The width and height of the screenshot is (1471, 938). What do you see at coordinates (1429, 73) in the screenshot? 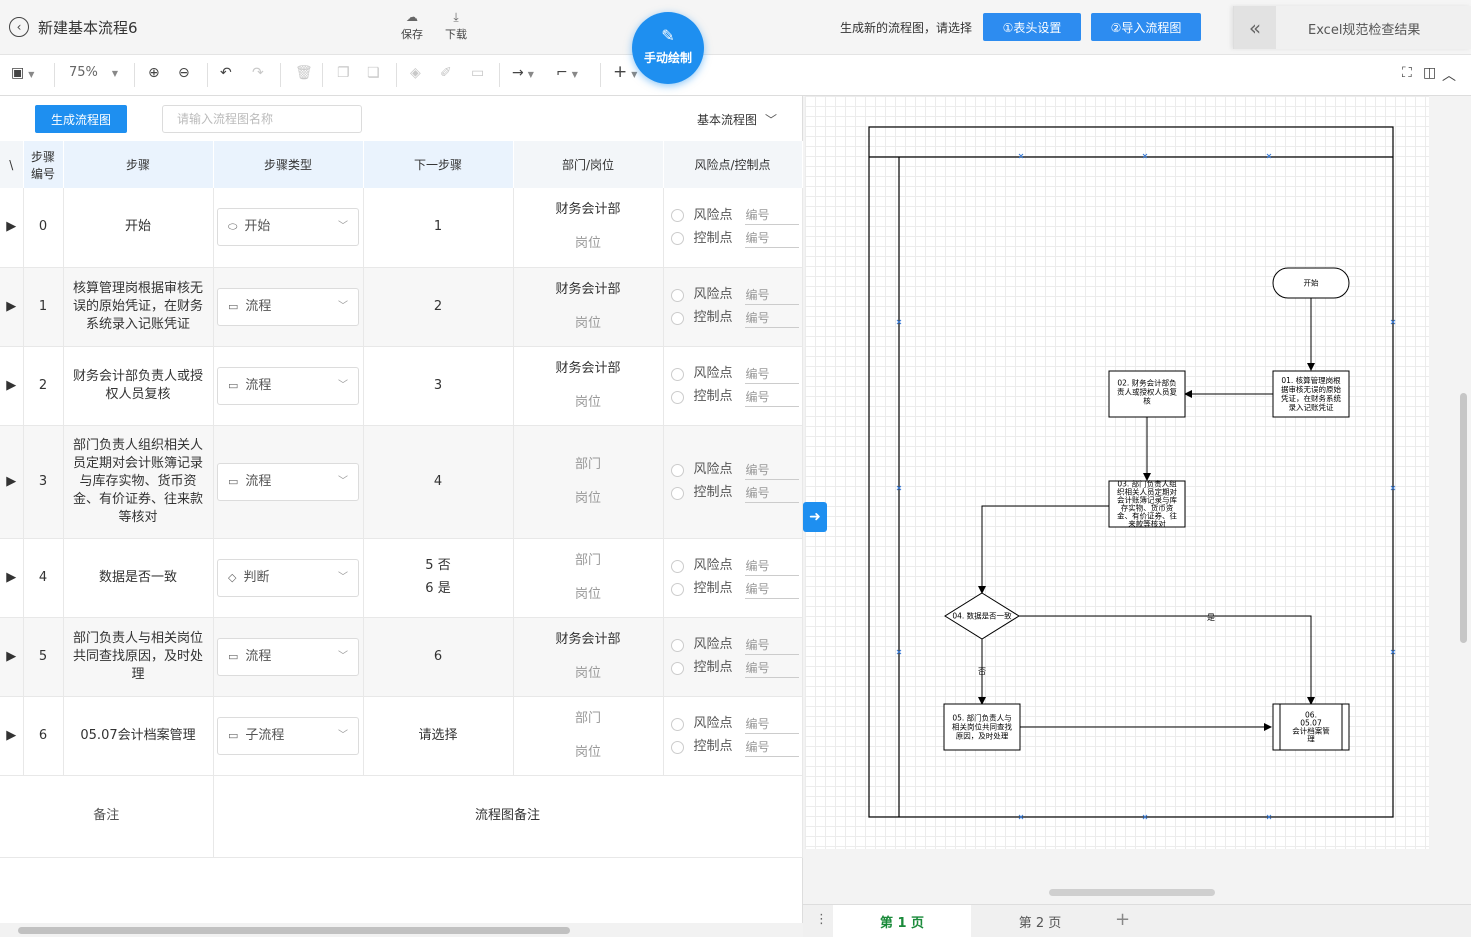
I see `format-panel-icon: ◫` at bounding box center [1429, 73].